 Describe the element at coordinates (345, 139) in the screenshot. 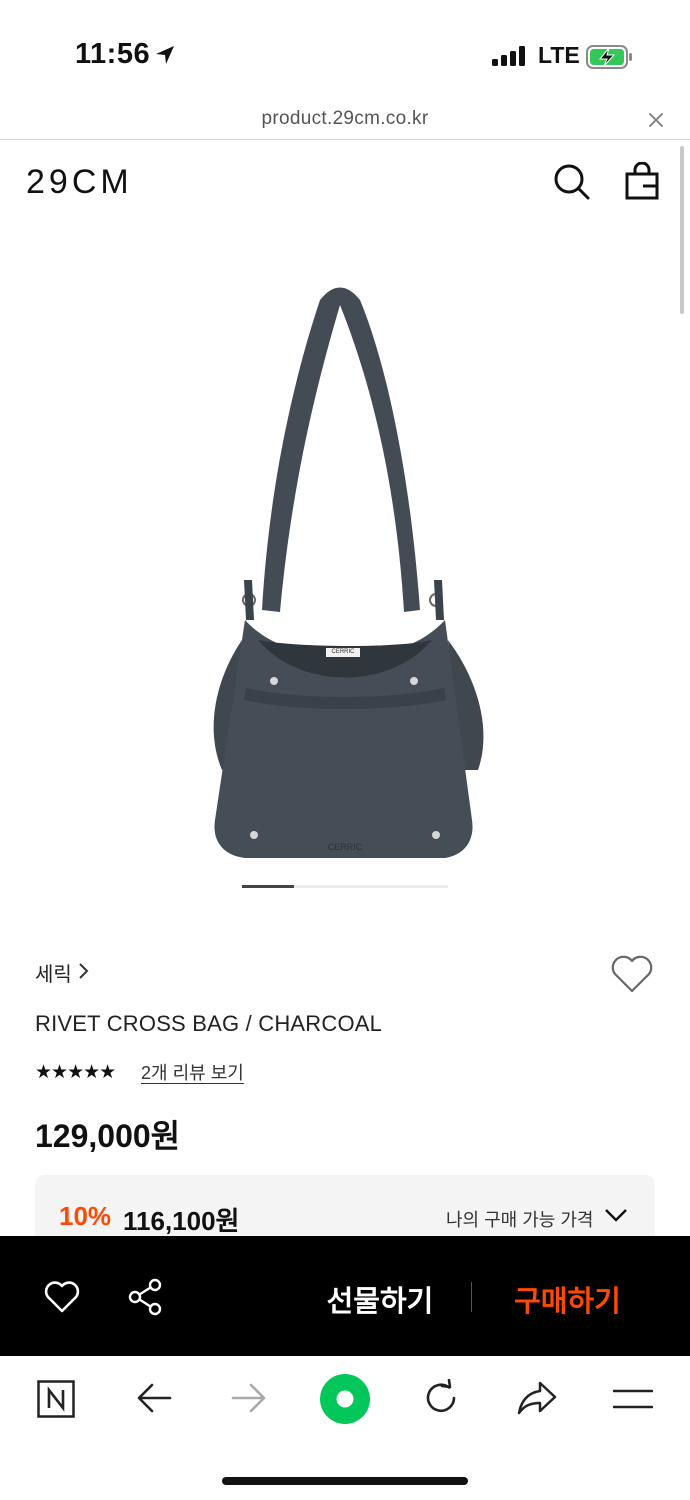

I see `url-divider` at that location.